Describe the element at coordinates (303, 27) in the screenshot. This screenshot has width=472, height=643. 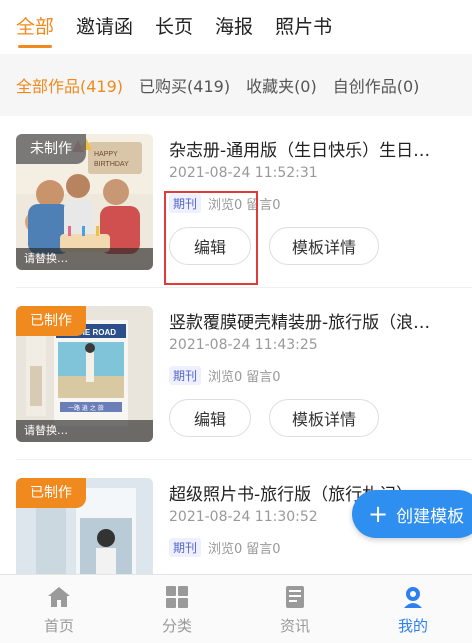
I see `tab-photo-book: 照片书` at that location.